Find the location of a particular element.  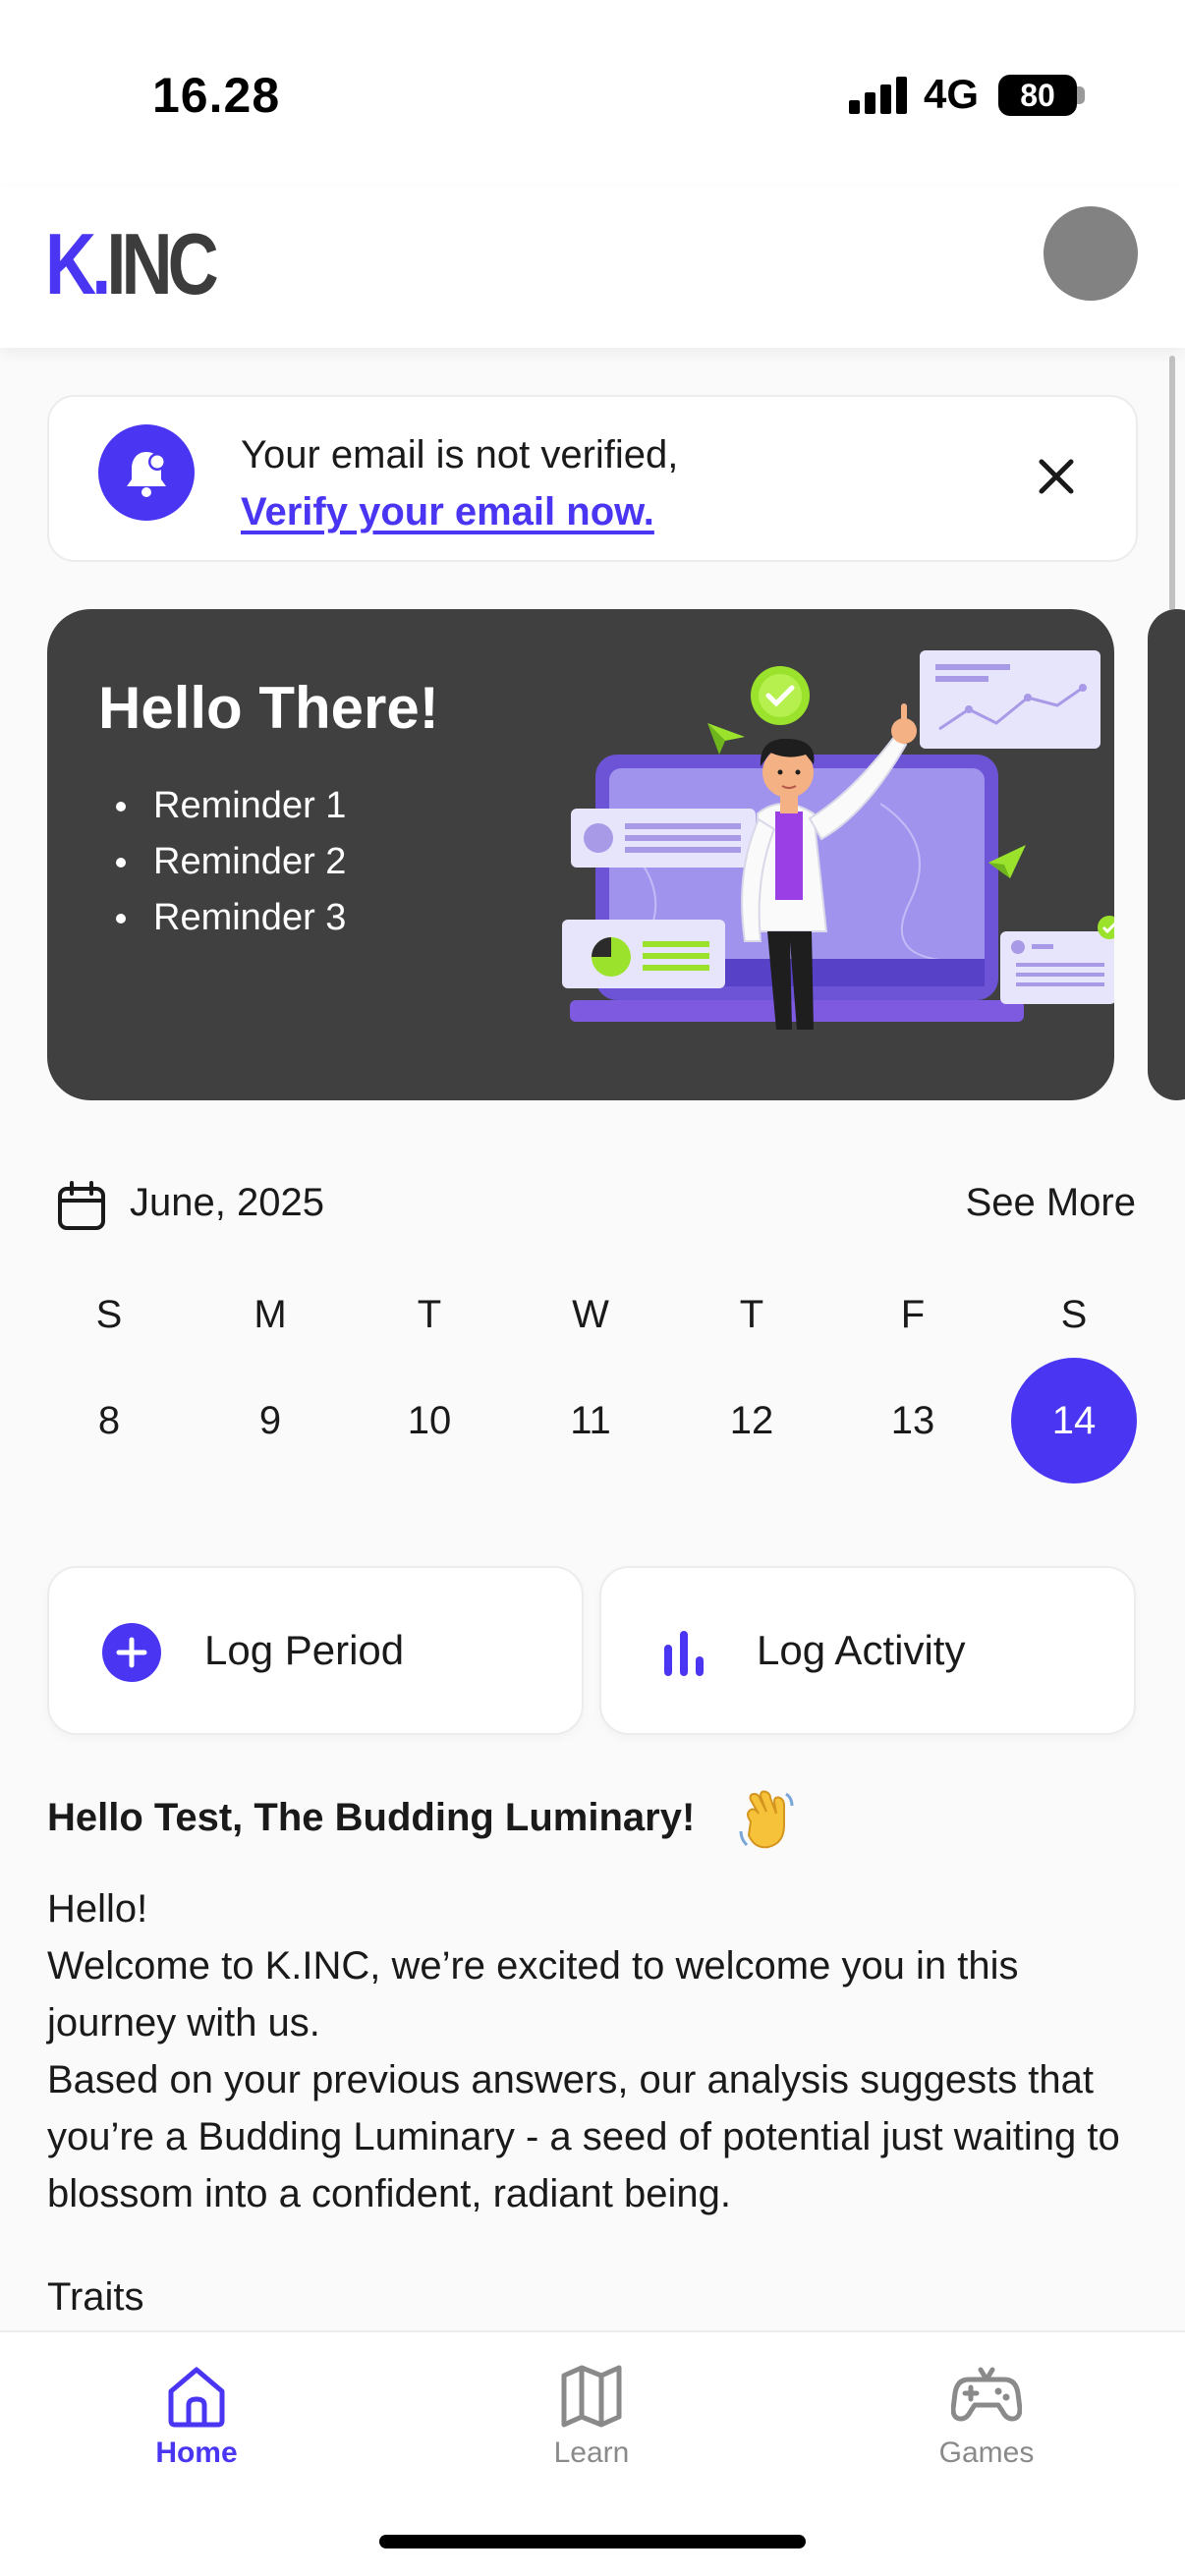

calendar-date-selected: 14 is located at coordinates (1074, 1421).